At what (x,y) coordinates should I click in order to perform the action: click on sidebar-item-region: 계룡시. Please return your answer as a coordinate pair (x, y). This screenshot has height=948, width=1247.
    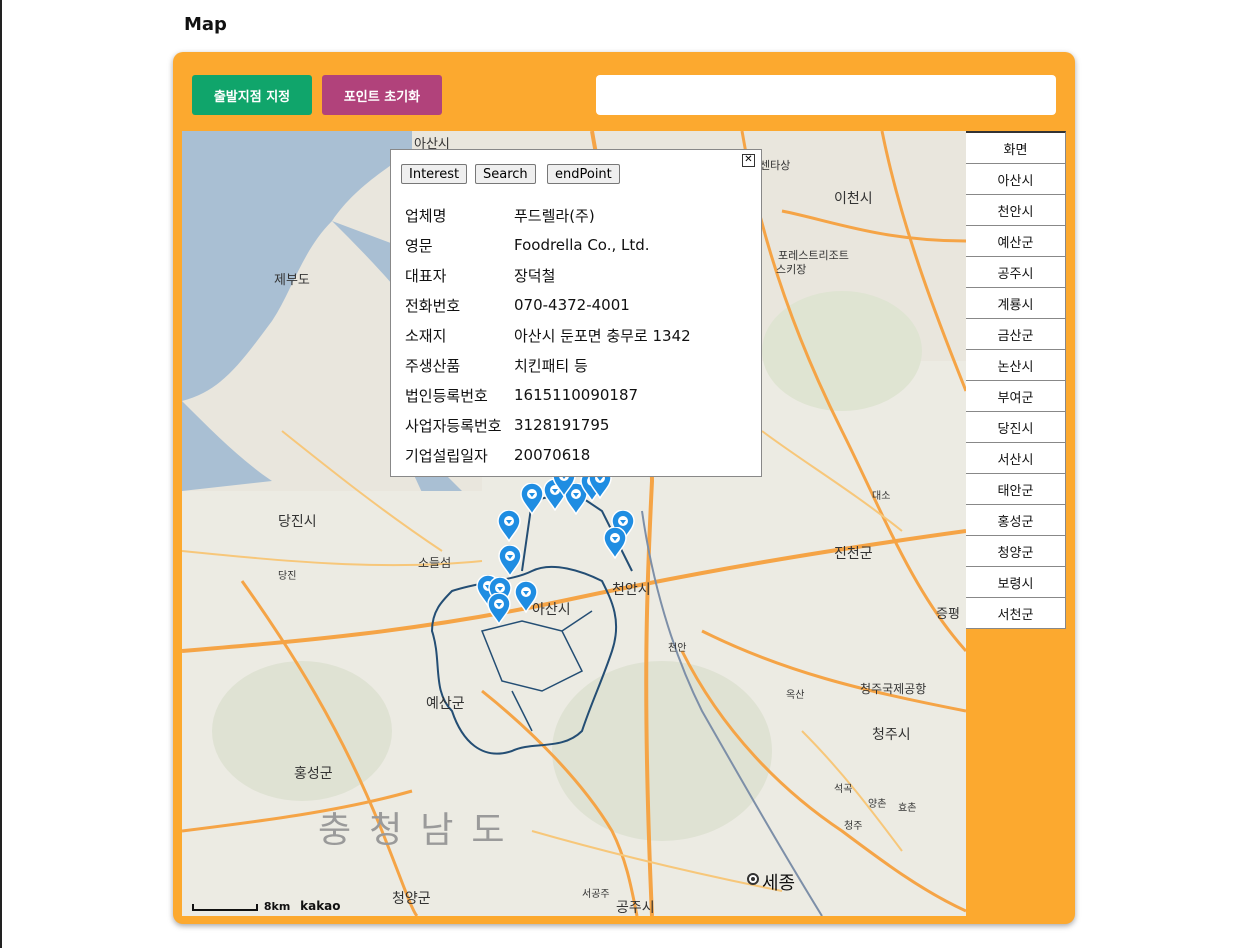
    Looking at the image, I should click on (1016, 303).